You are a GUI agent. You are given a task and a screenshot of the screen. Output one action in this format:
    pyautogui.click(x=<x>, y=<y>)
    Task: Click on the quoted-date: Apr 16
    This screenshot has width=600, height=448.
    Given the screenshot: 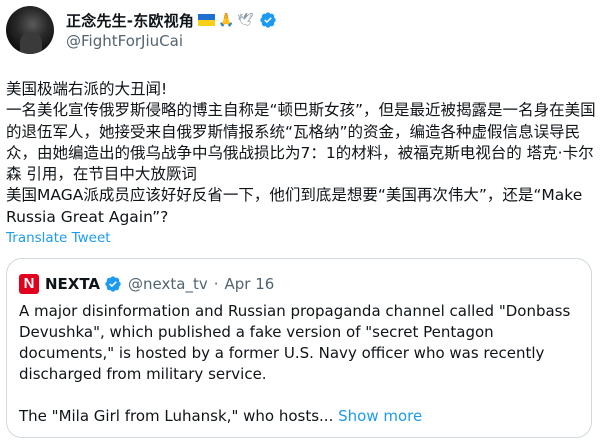 What is the action you would take?
    pyautogui.click(x=250, y=284)
    